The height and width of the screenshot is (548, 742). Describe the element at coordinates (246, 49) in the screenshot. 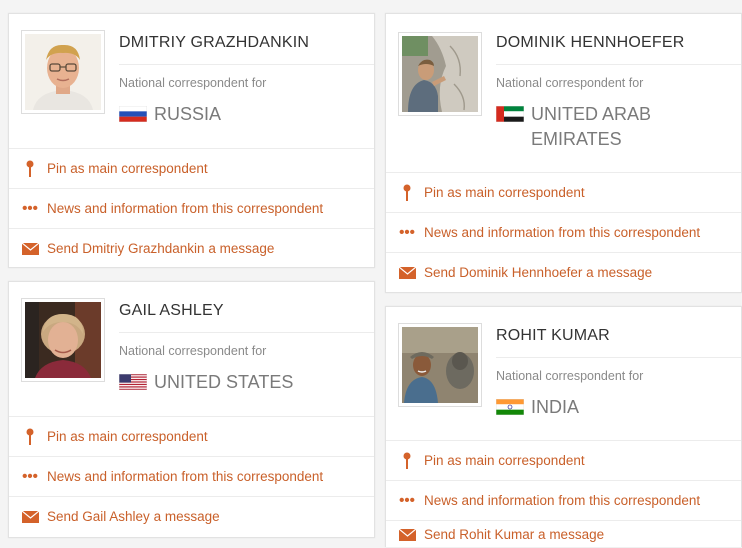

I see `correspondent-name: DMITRIY GRAZHDANKIN` at that location.